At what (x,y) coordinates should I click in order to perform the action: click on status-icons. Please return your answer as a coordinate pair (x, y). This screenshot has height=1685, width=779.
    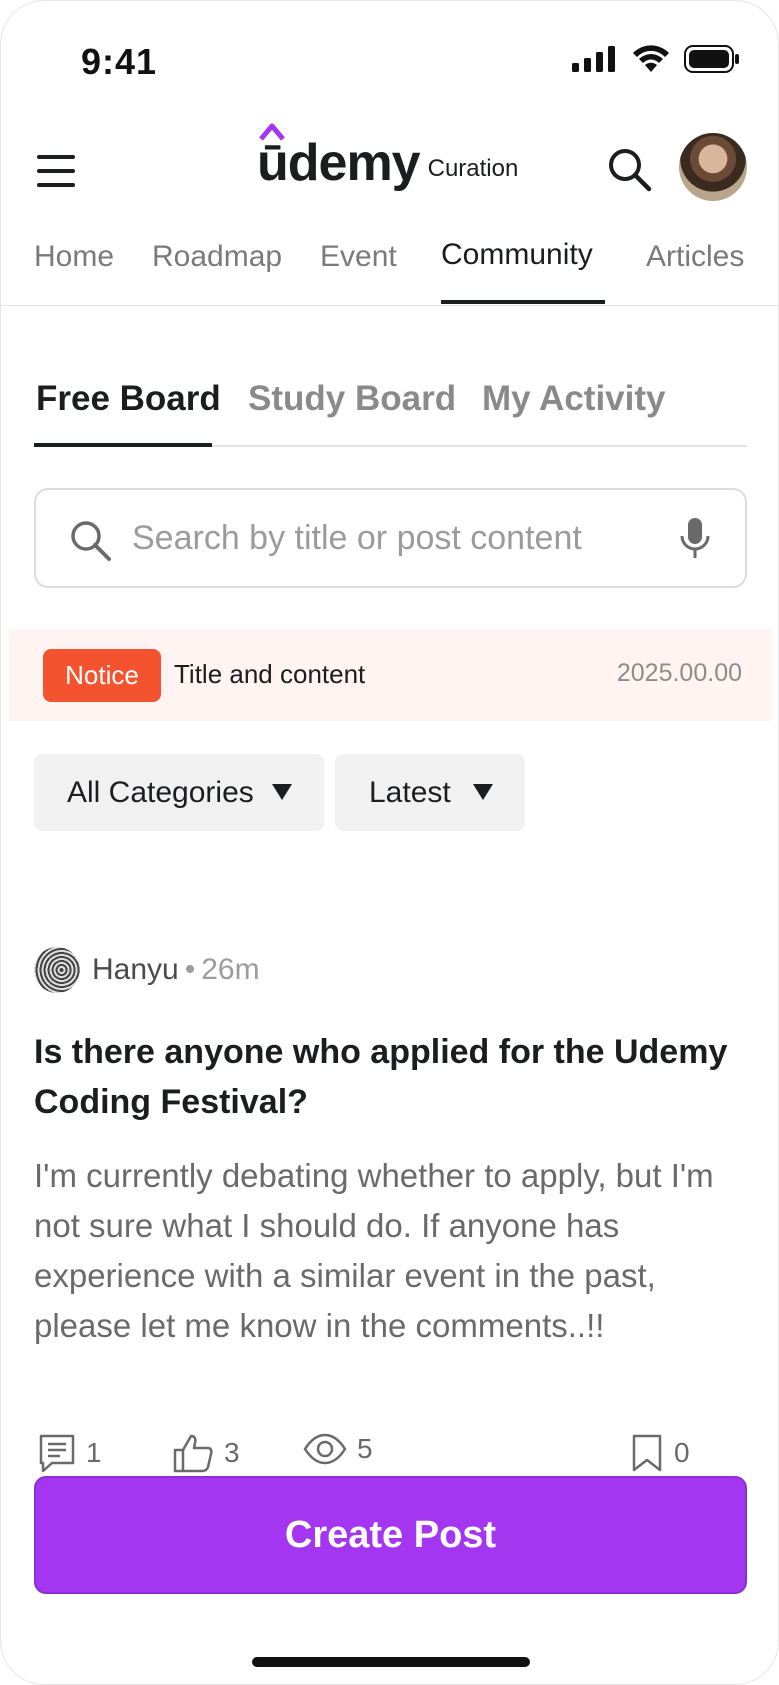
    Looking at the image, I should click on (656, 59).